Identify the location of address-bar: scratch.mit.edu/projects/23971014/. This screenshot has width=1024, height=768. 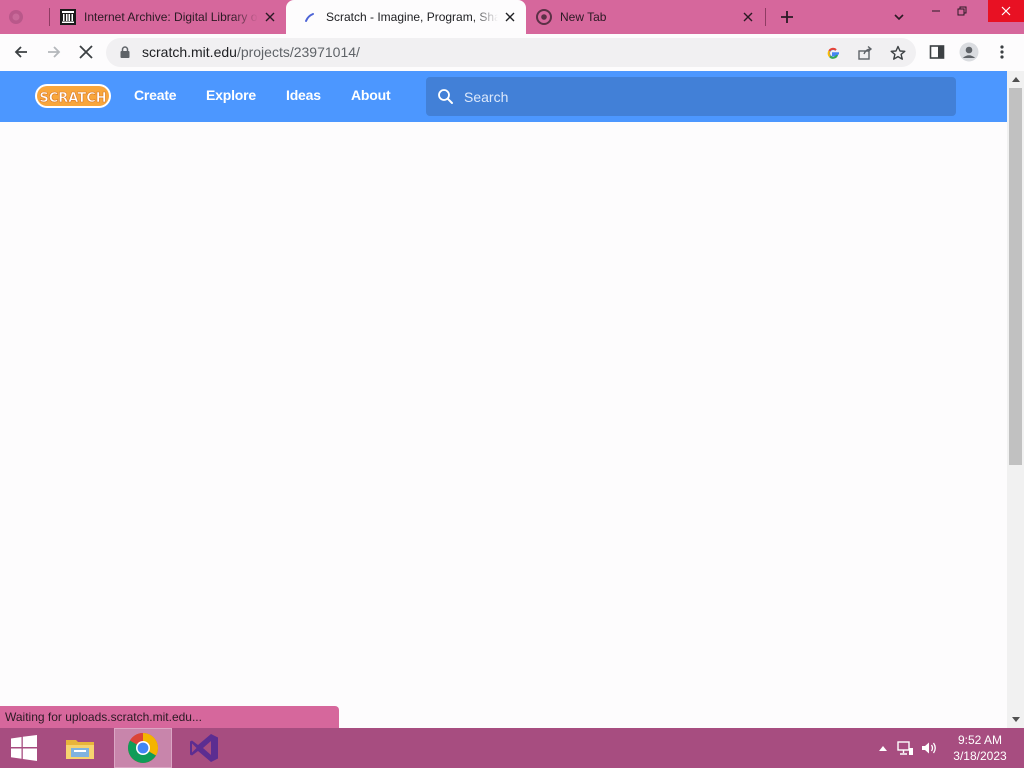
(511, 52).